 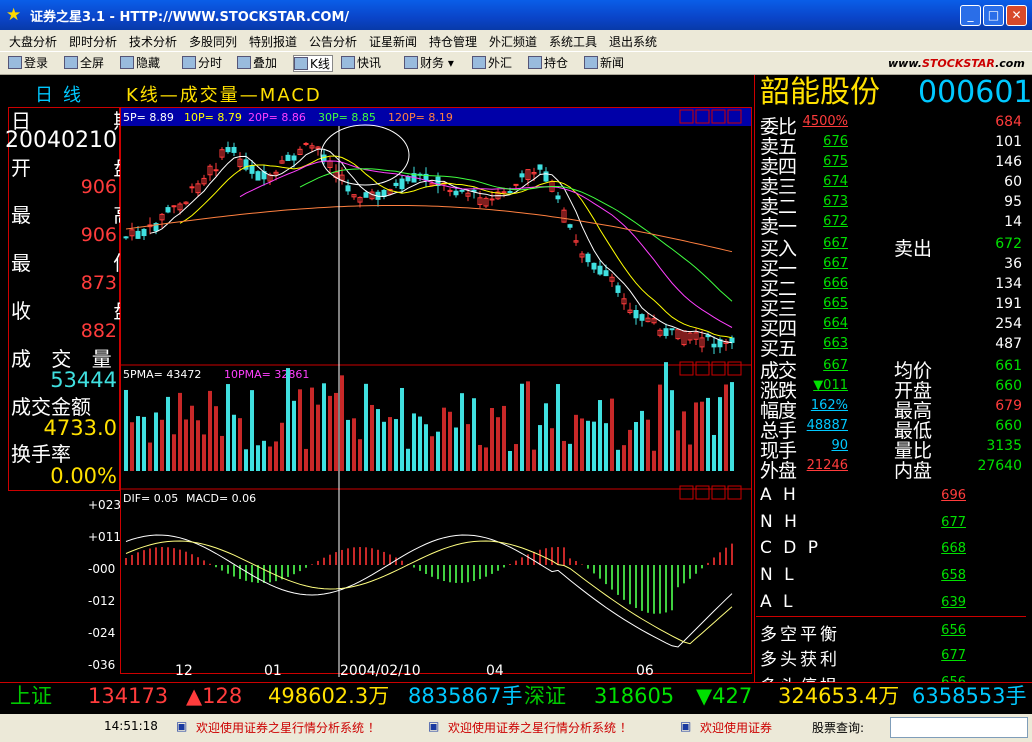 What do you see at coordinates (1008, 386) in the screenshot?
I see `quote-value: 660` at bounding box center [1008, 386].